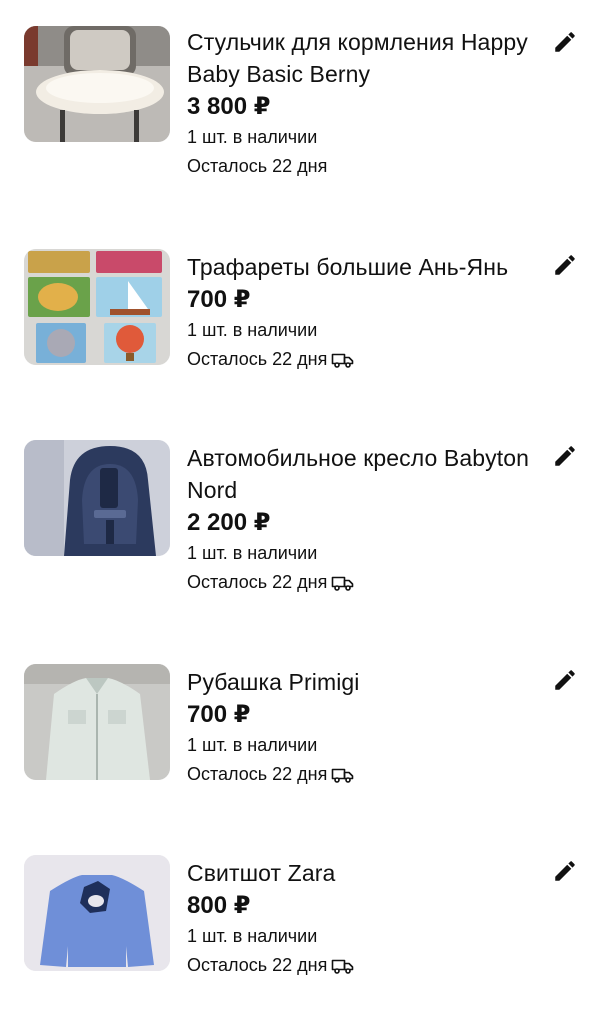  I want to click on shirt-photo, so click(97, 722).